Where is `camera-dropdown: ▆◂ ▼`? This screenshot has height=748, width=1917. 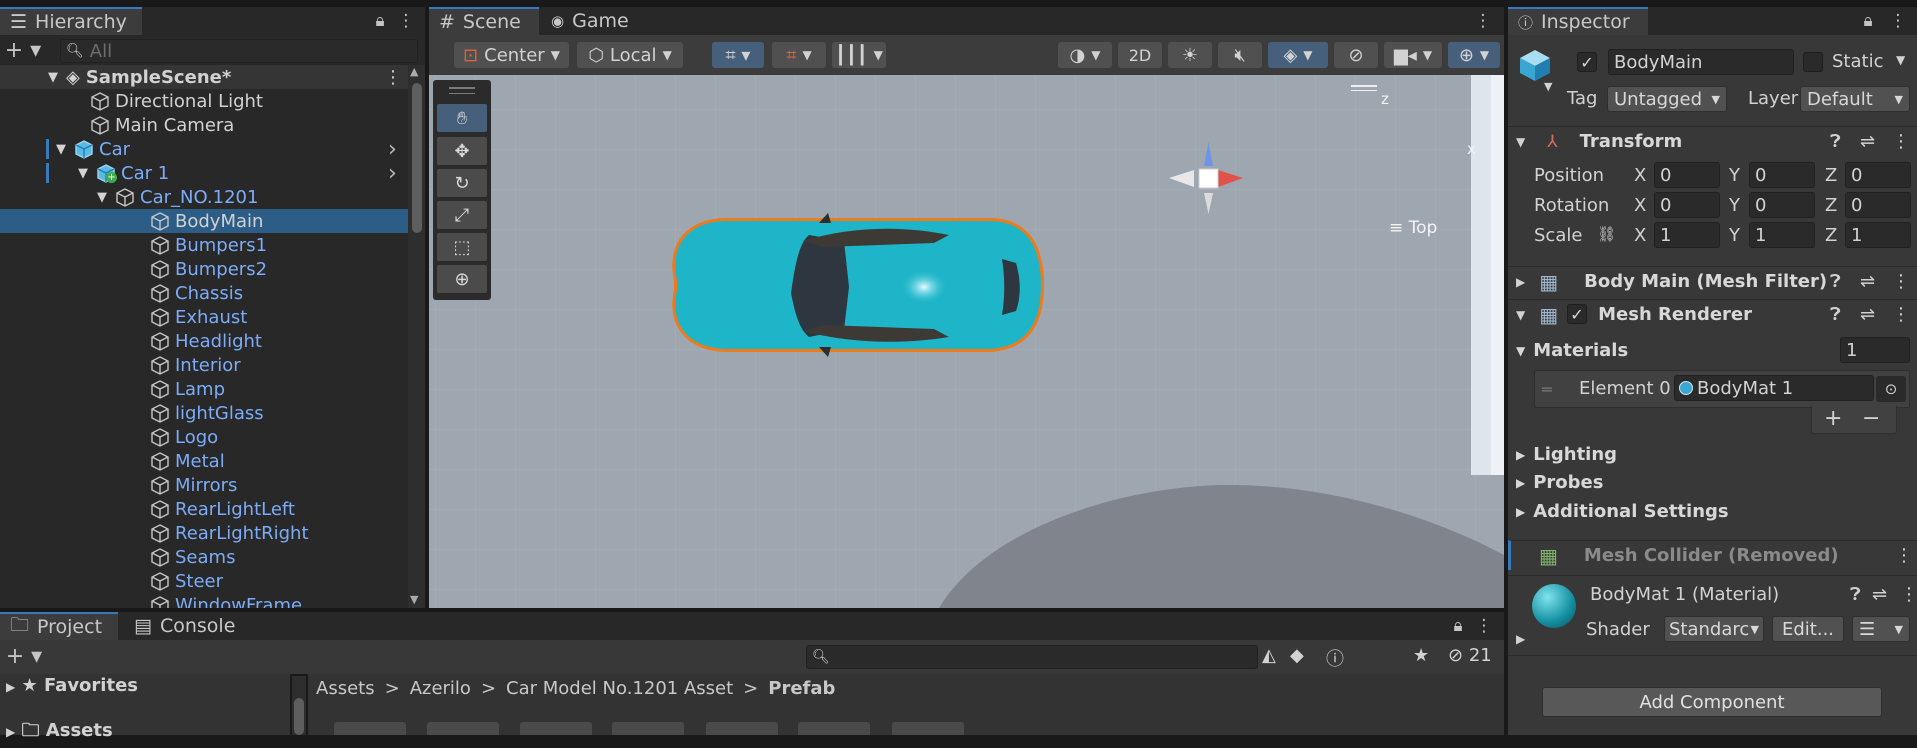
camera-dropdown: ▆◂ ▼ is located at coordinates (1413, 55).